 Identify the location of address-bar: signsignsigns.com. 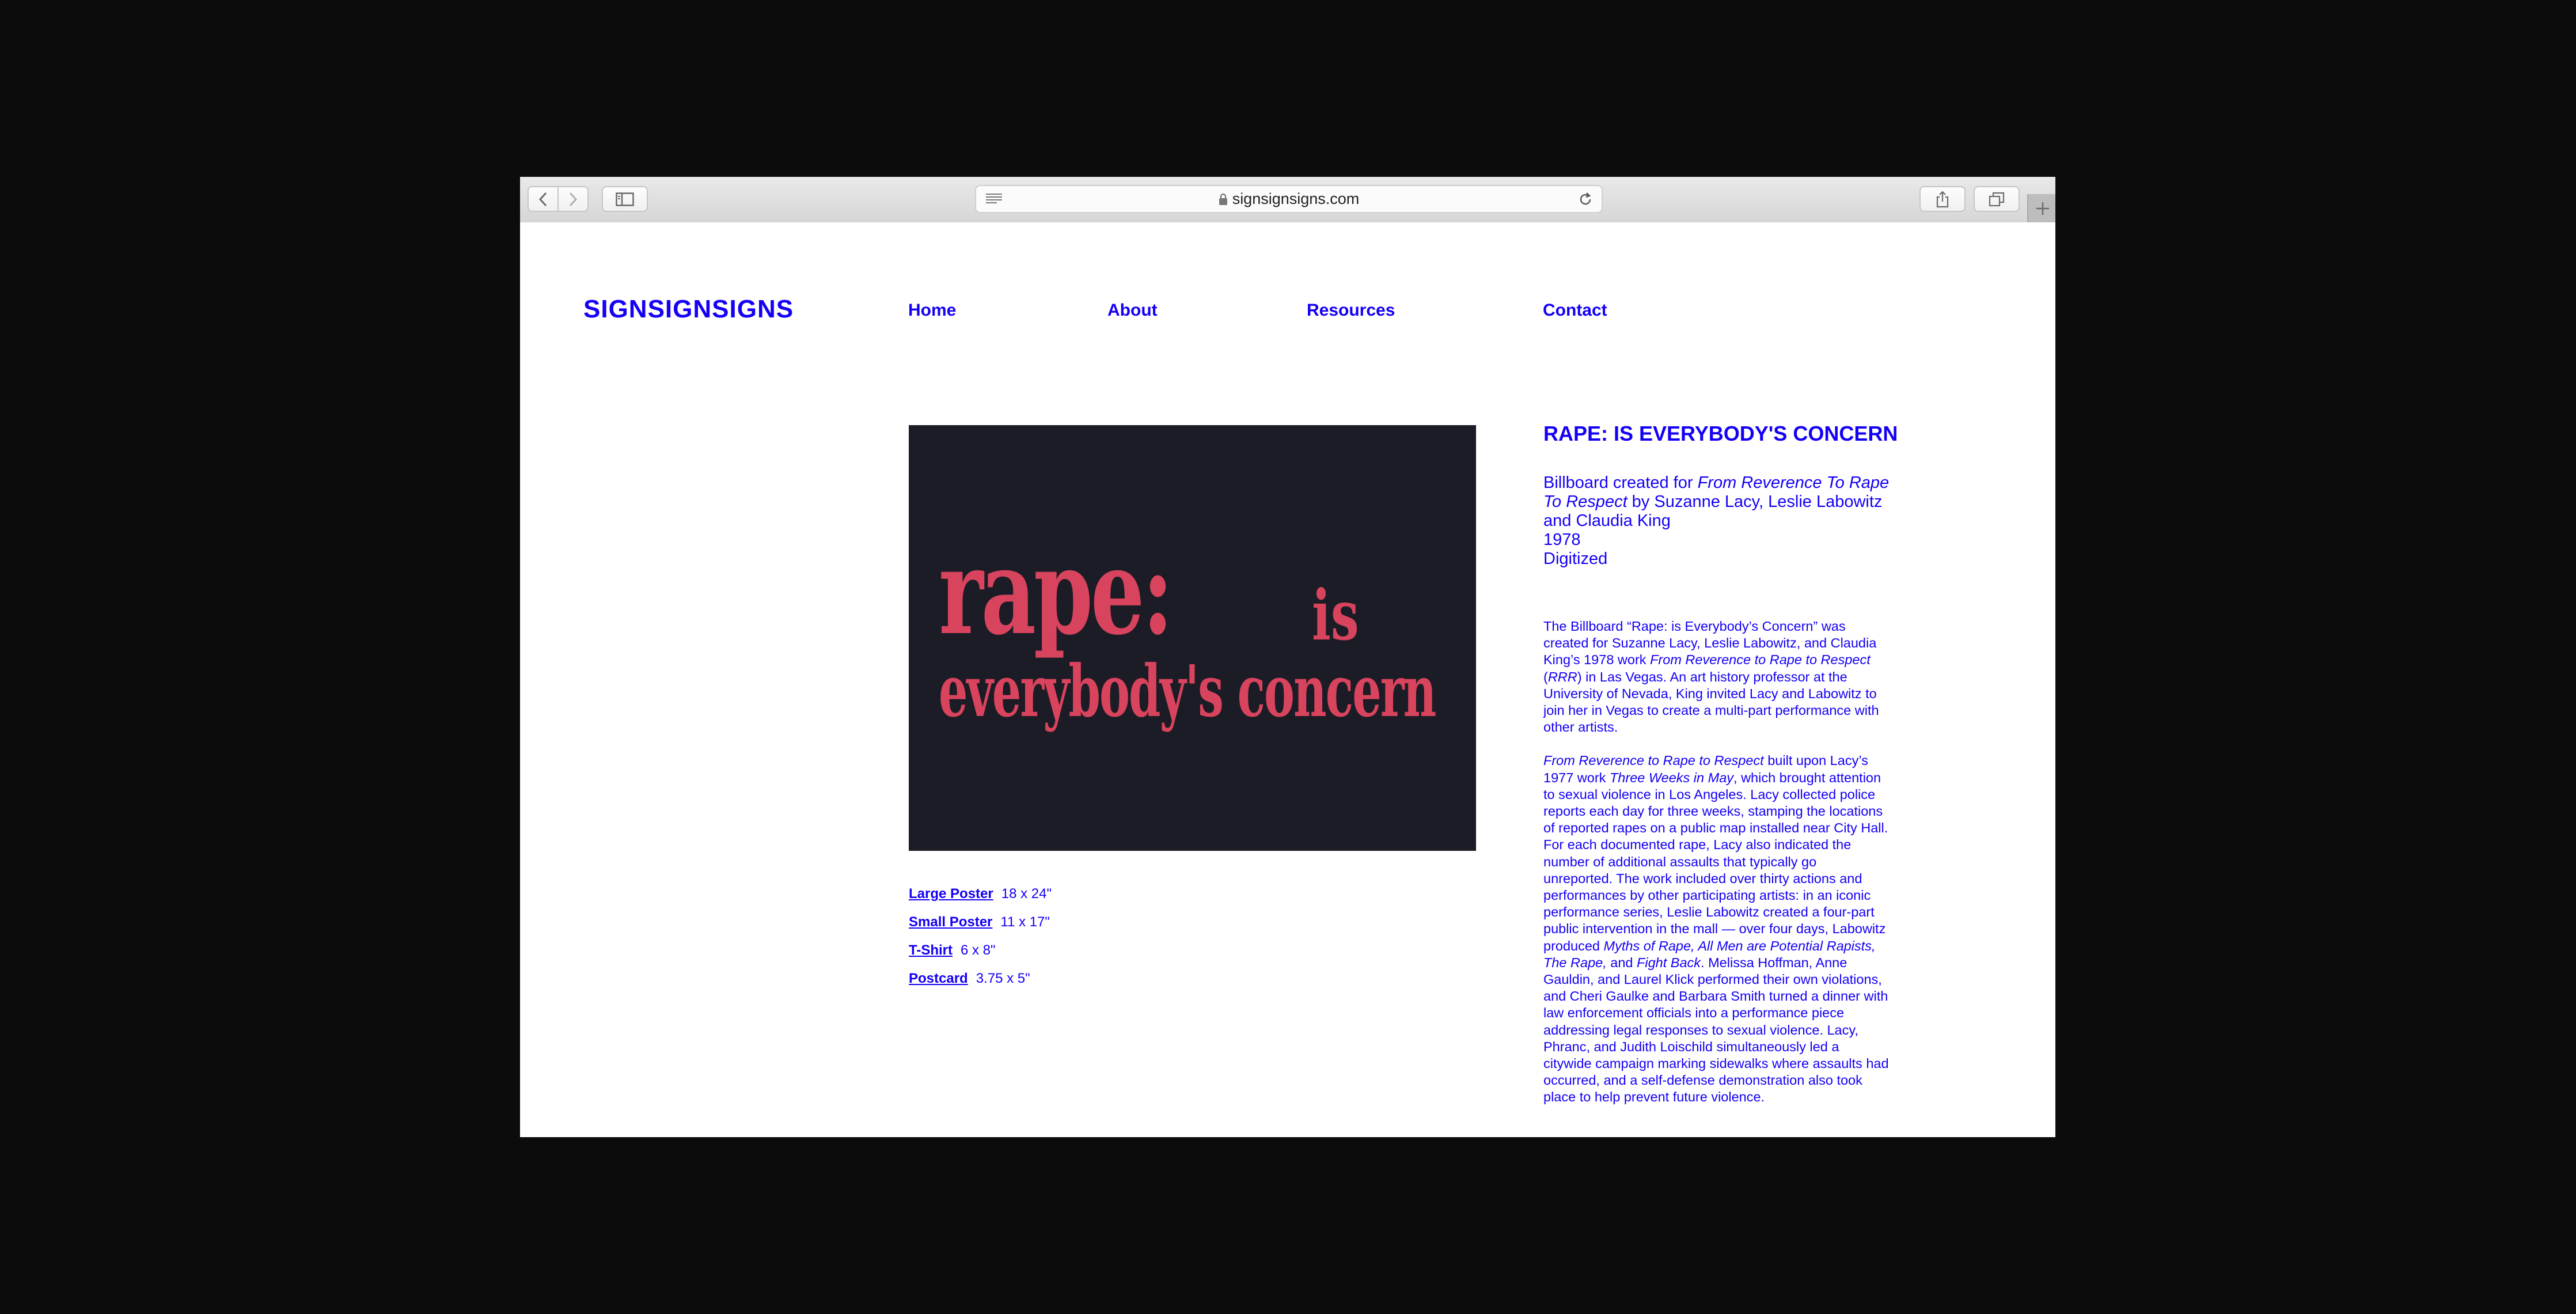
(1289, 199).